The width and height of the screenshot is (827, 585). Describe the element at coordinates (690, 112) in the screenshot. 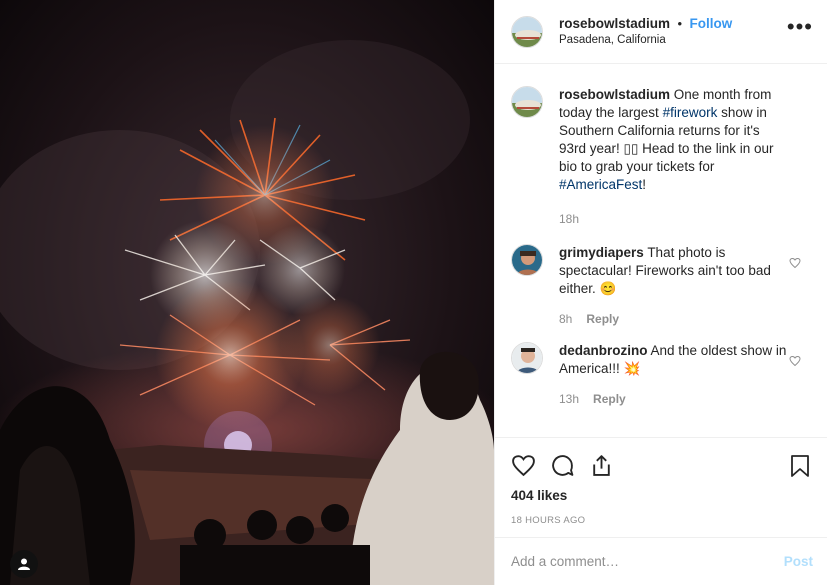

I see `hashtag-link: #firework` at that location.